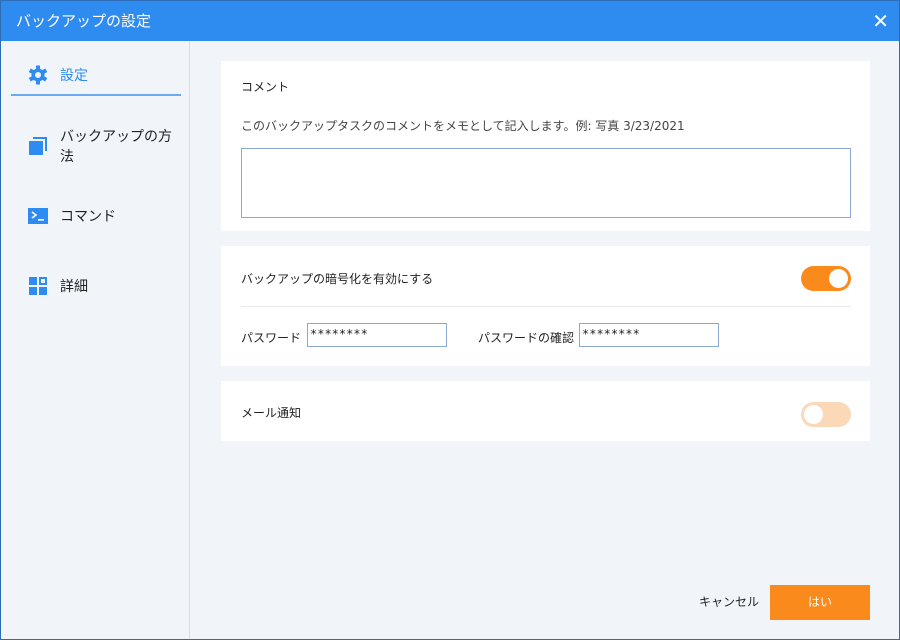 The height and width of the screenshot is (640, 900). What do you see at coordinates (38, 216) in the screenshot?
I see `terminal-icon` at bounding box center [38, 216].